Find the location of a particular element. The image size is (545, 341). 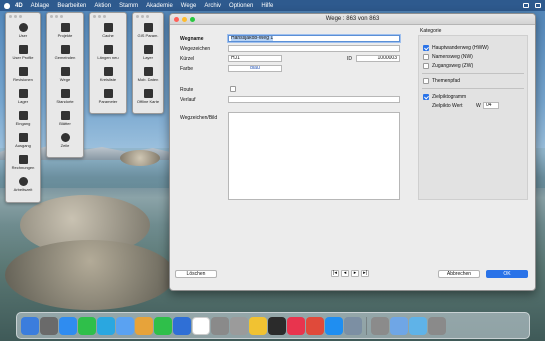

menu-wege: Wege is located at coordinates (189, 6).